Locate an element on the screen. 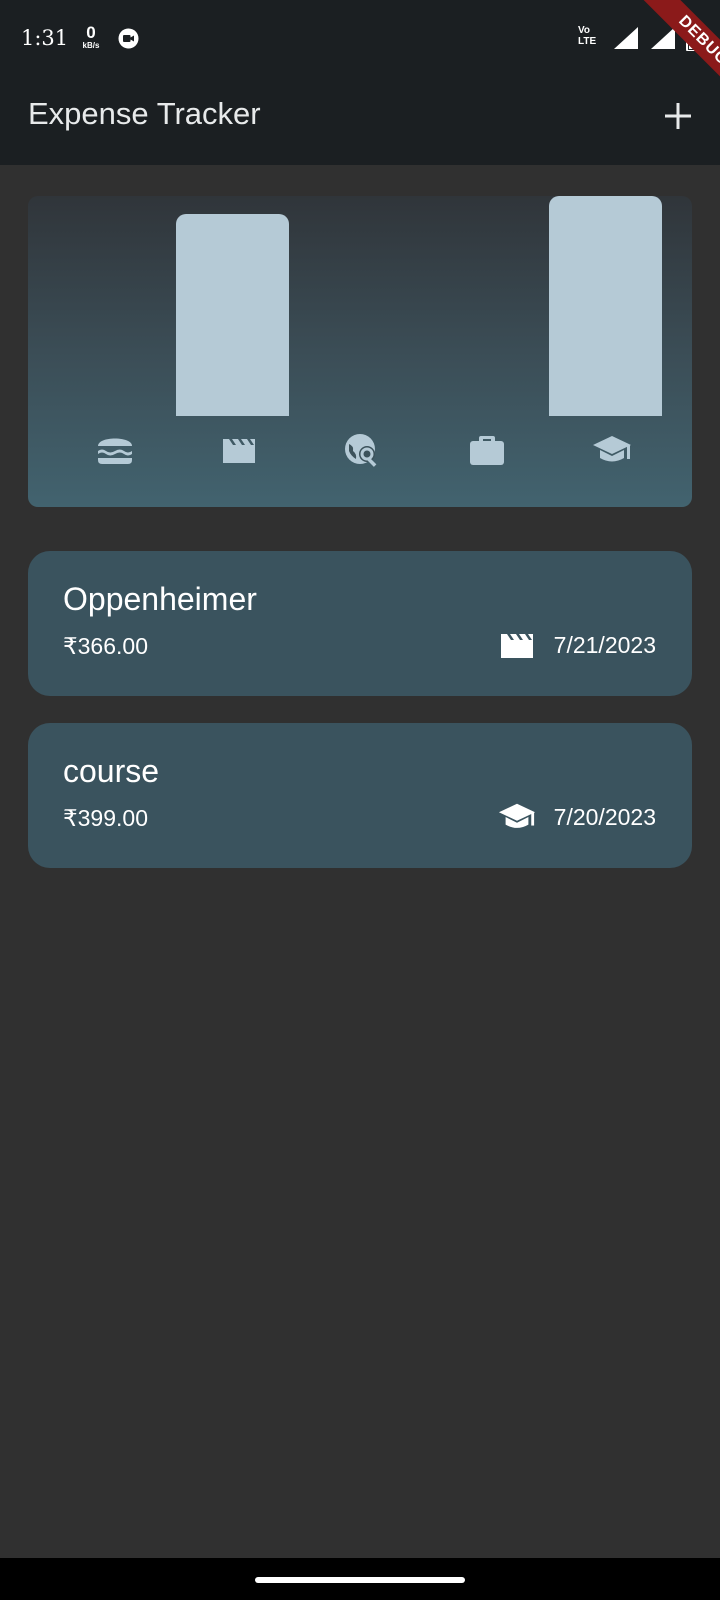 The height and width of the screenshot is (1600, 720). home-gesture-handle is located at coordinates (360, 1580).